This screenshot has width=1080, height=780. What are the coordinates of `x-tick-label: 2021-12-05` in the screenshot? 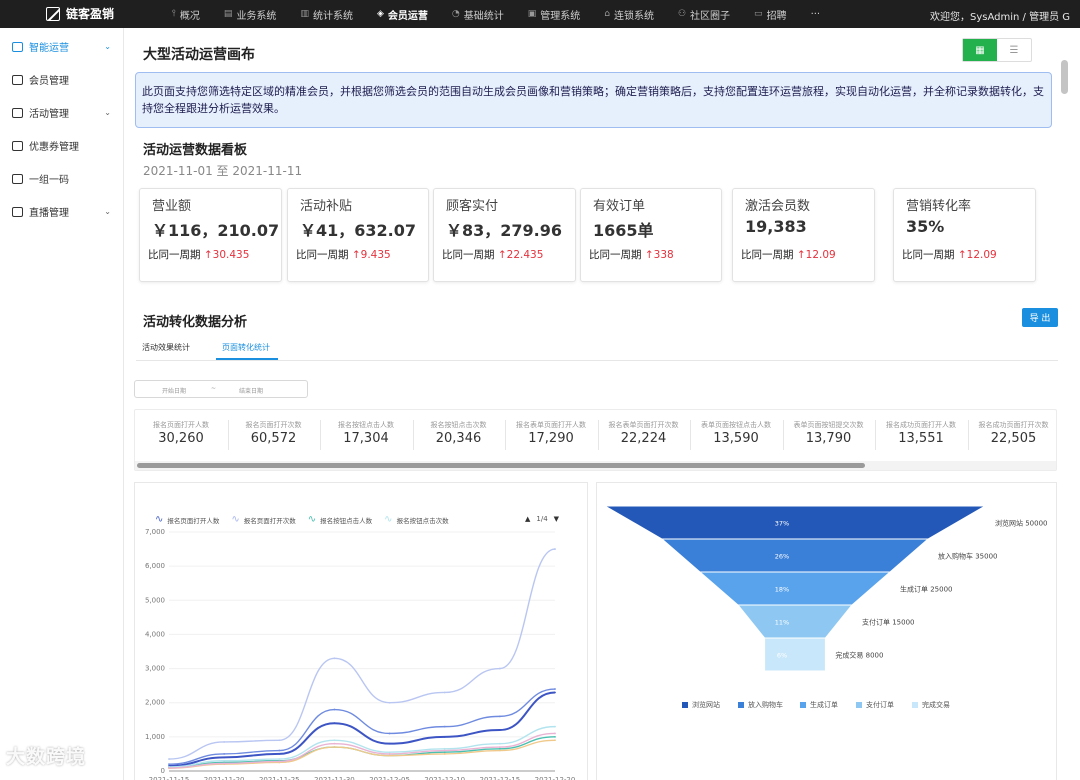 It's located at (389, 778).